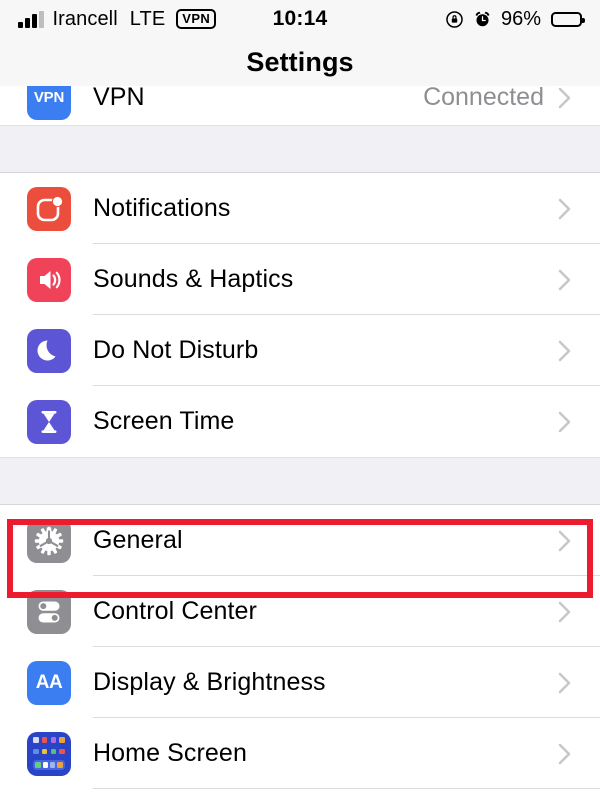  What do you see at coordinates (49, 350) in the screenshot?
I see `moon-icon` at bounding box center [49, 350].